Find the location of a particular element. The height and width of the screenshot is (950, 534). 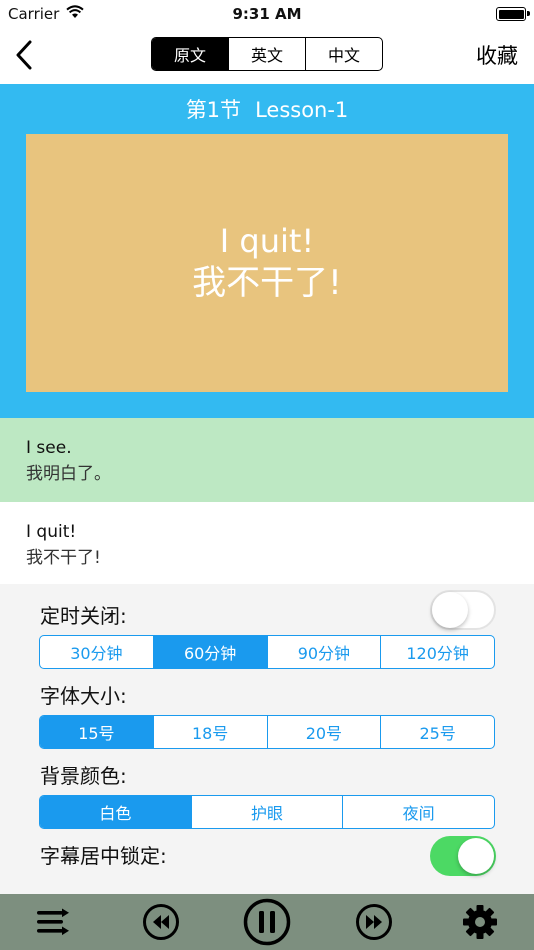

font-size-label: 字体大小: is located at coordinates (83, 696).